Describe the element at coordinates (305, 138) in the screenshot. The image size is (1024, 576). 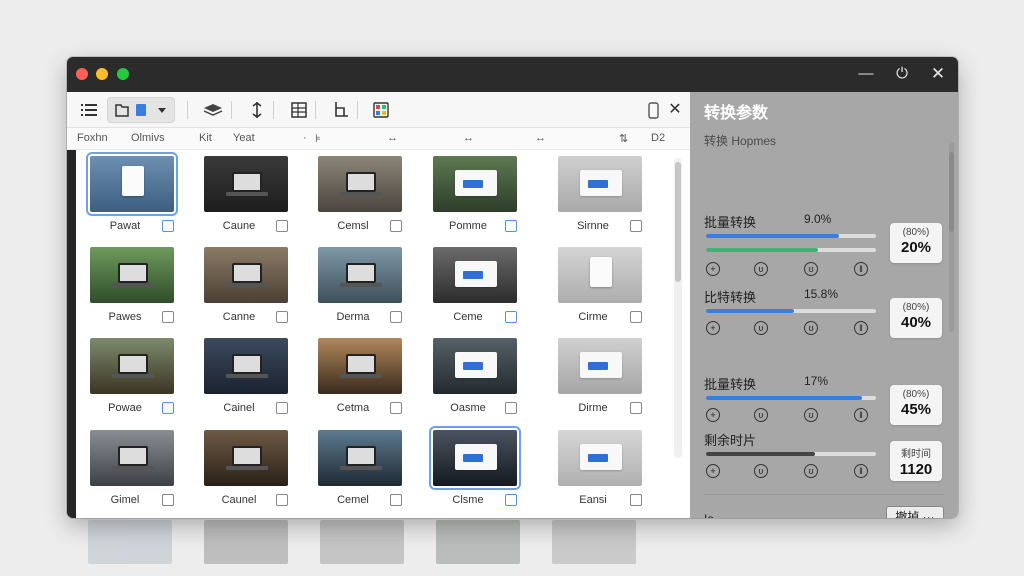
I see `column-header: ·` at that location.